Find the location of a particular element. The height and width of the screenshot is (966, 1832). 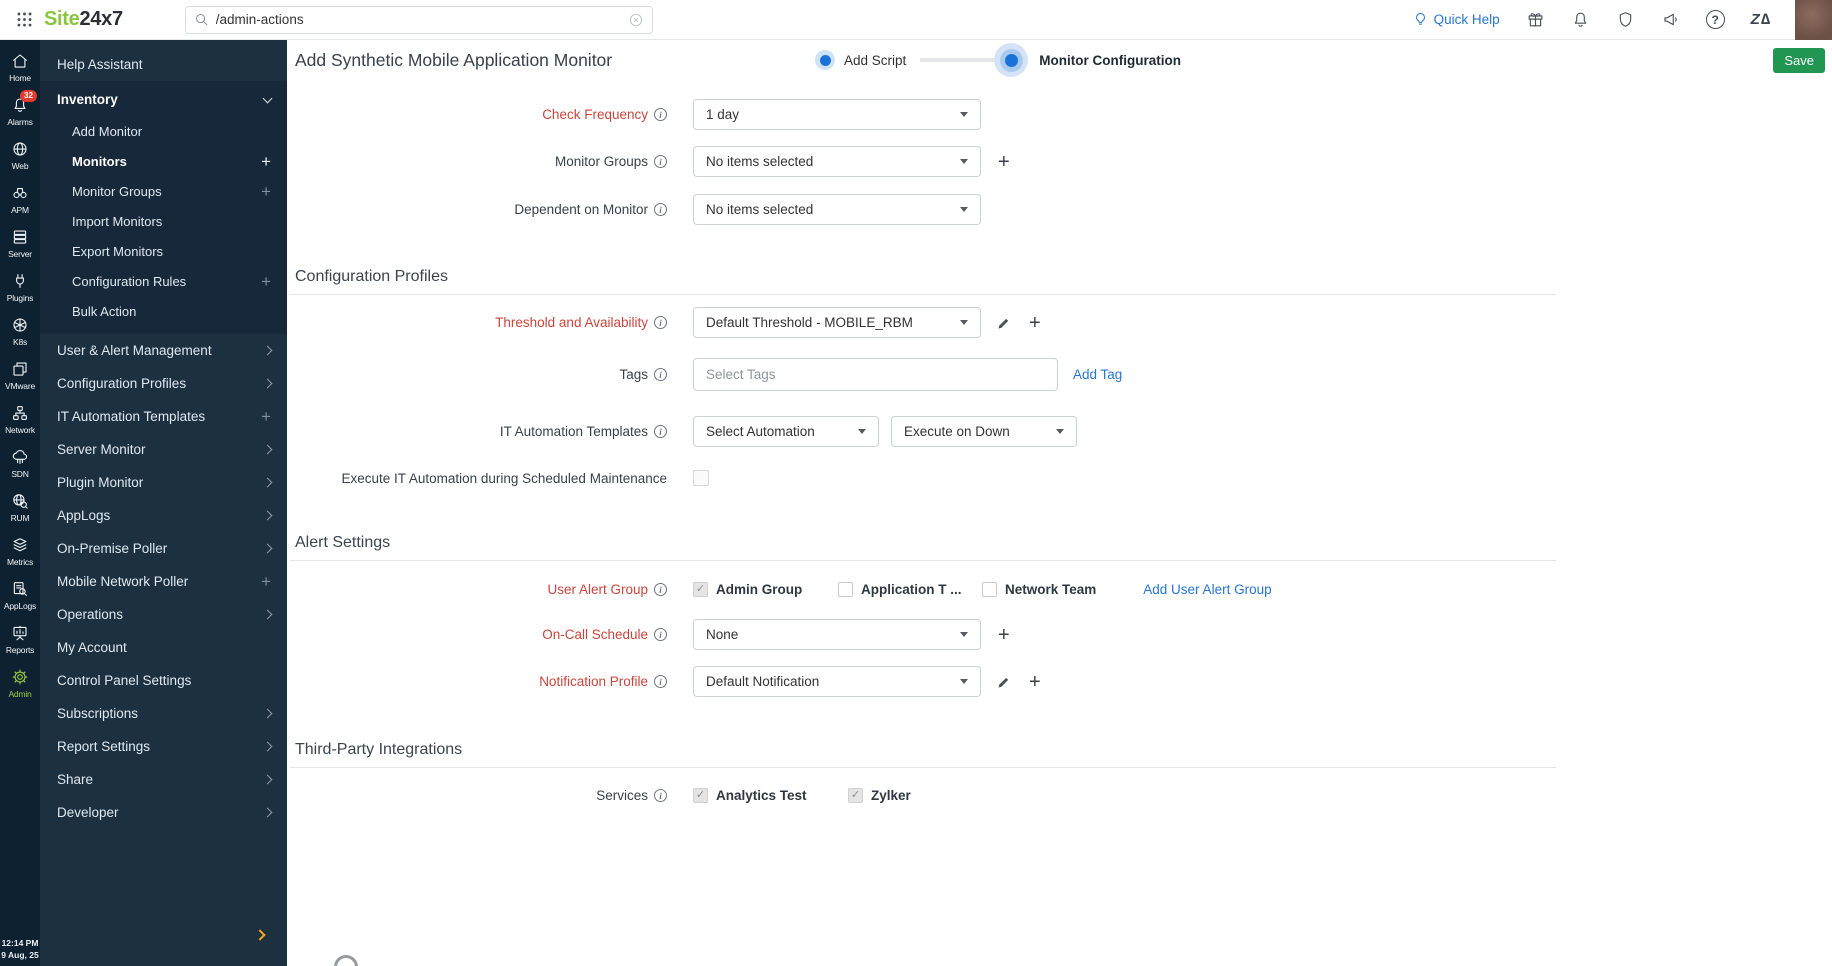

sidebar-item-share: Share is located at coordinates (163, 779).